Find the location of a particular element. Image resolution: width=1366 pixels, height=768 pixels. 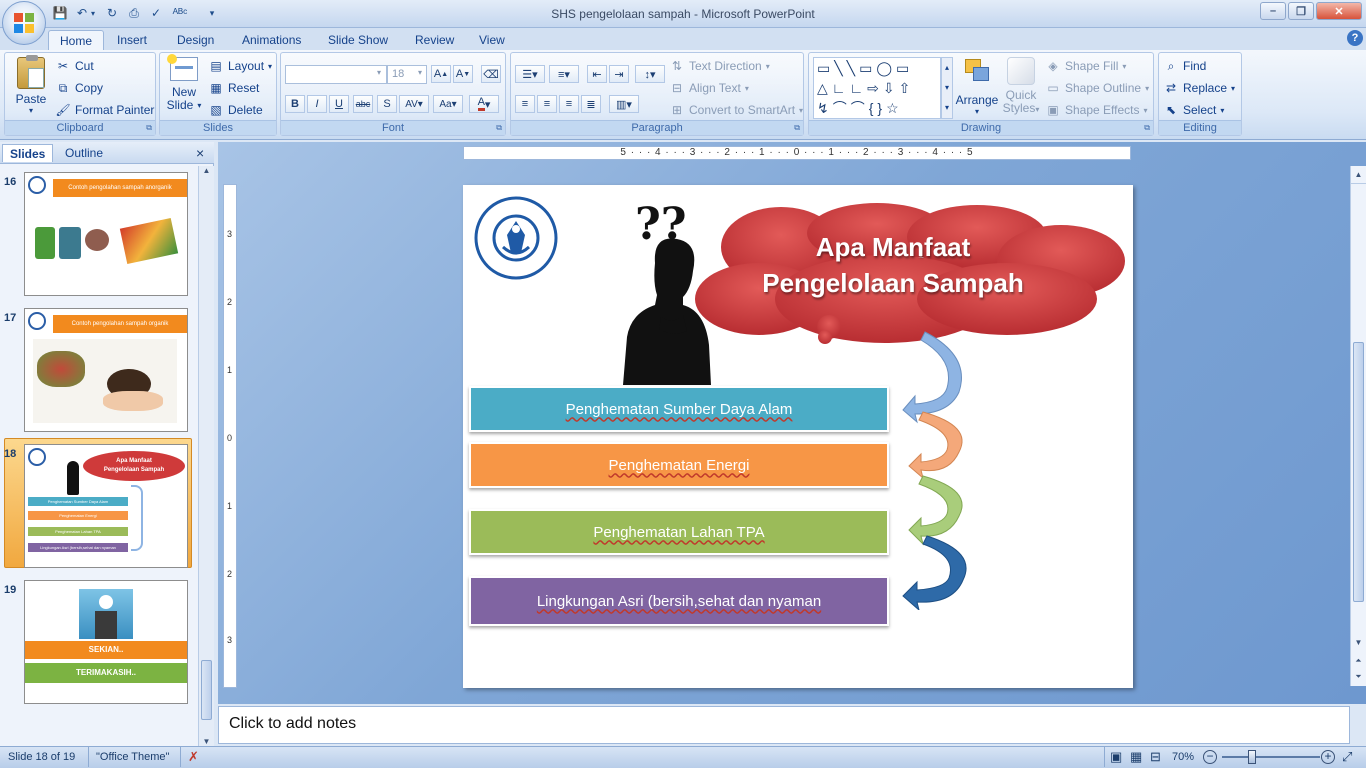

paragraph-launcher-icon: ⧉ is located at coordinates (797, 128).